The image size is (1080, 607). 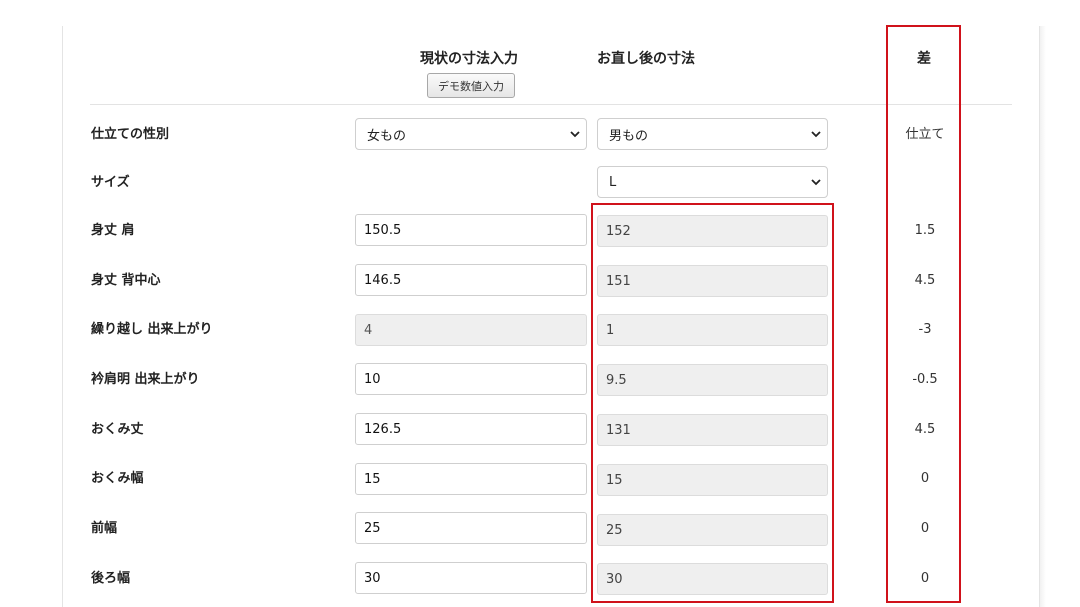 What do you see at coordinates (117, 429) in the screenshot?
I see `row-label-okumi-length: おくみ丈` at bounding box center [117, 429].